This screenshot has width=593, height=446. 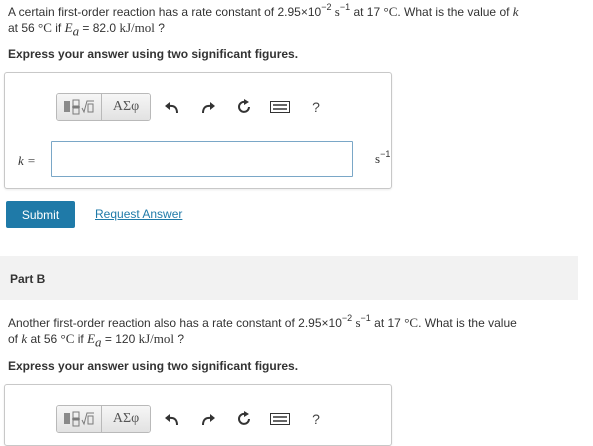 What do you see at coordinates (120, 339) in the screenshot?
I see `question-fragment: = 120` at bounding box center [120, 339].